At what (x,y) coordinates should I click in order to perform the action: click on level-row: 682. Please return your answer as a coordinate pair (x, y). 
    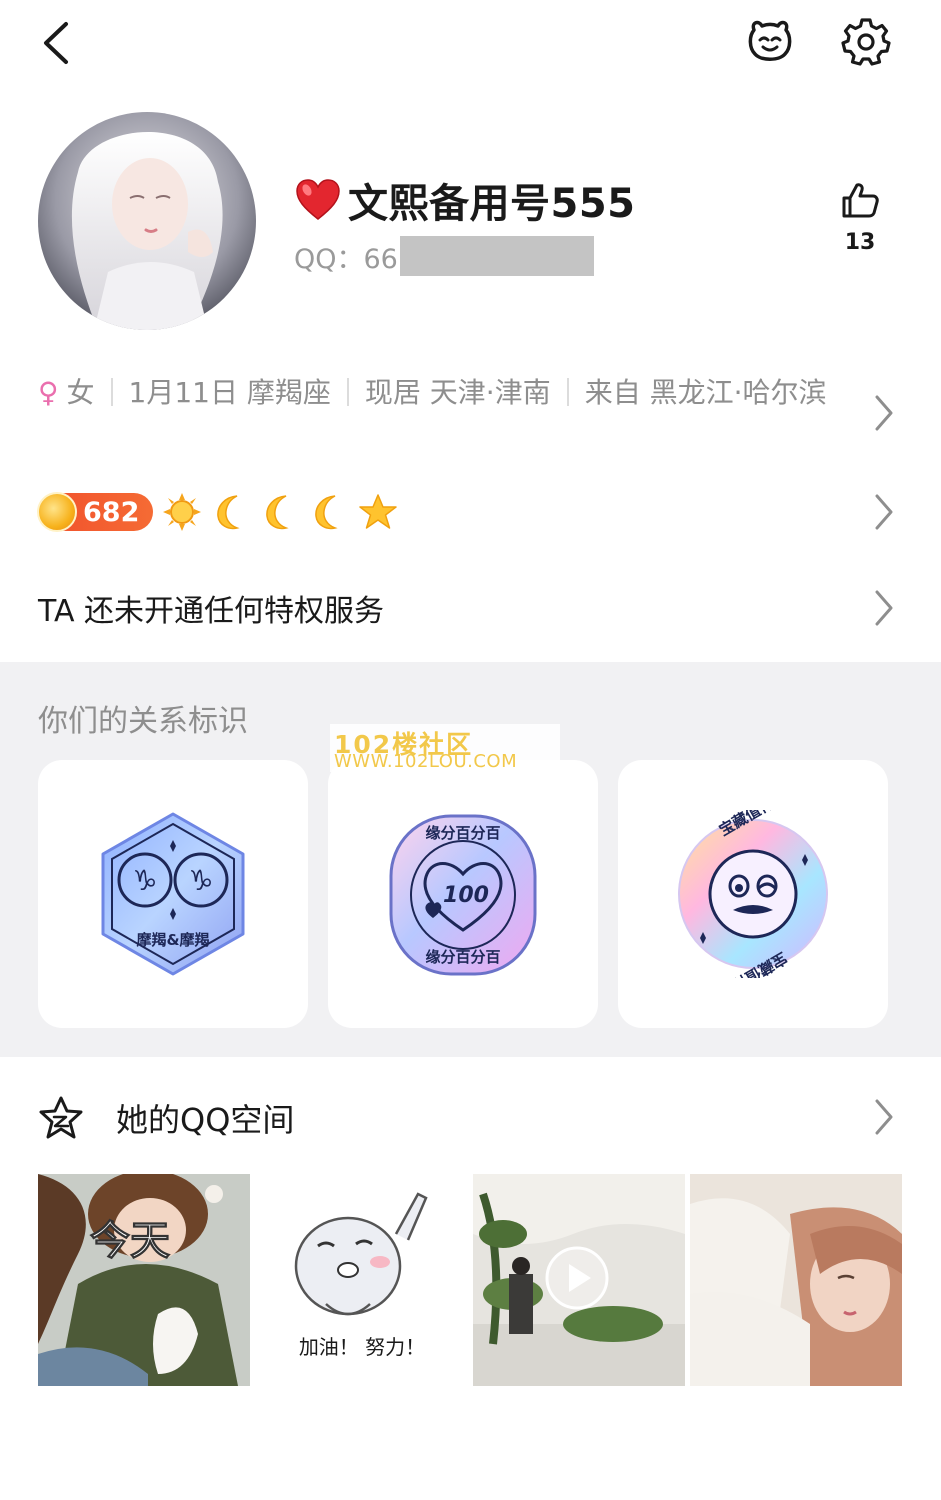
    Looking at the image, I should click on (217, 512).